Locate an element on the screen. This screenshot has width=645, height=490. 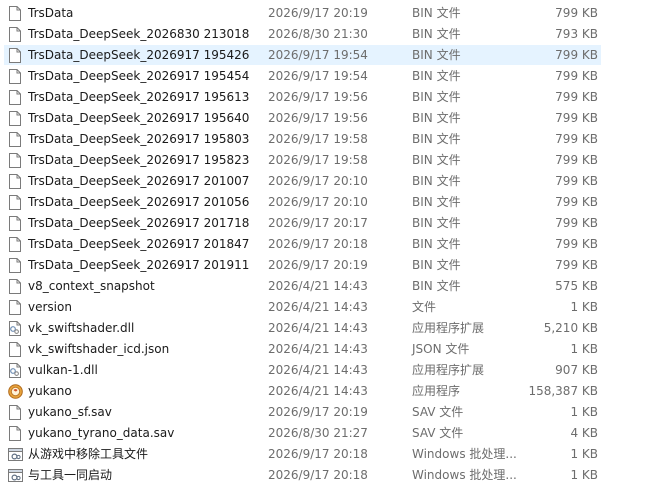
file-size: 575 KB is located at coordinates (576, 286).